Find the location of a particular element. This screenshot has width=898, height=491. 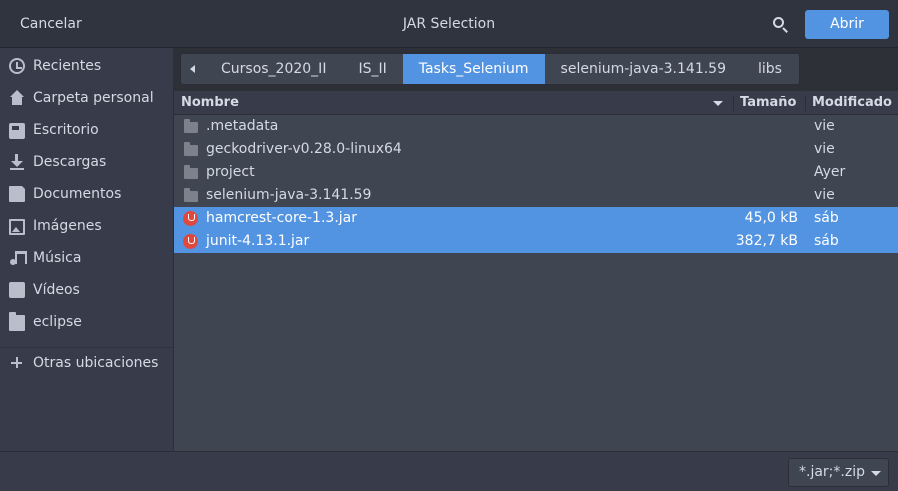

sidebar-item-videos: Vídeos is located at coordinates (86, 290).